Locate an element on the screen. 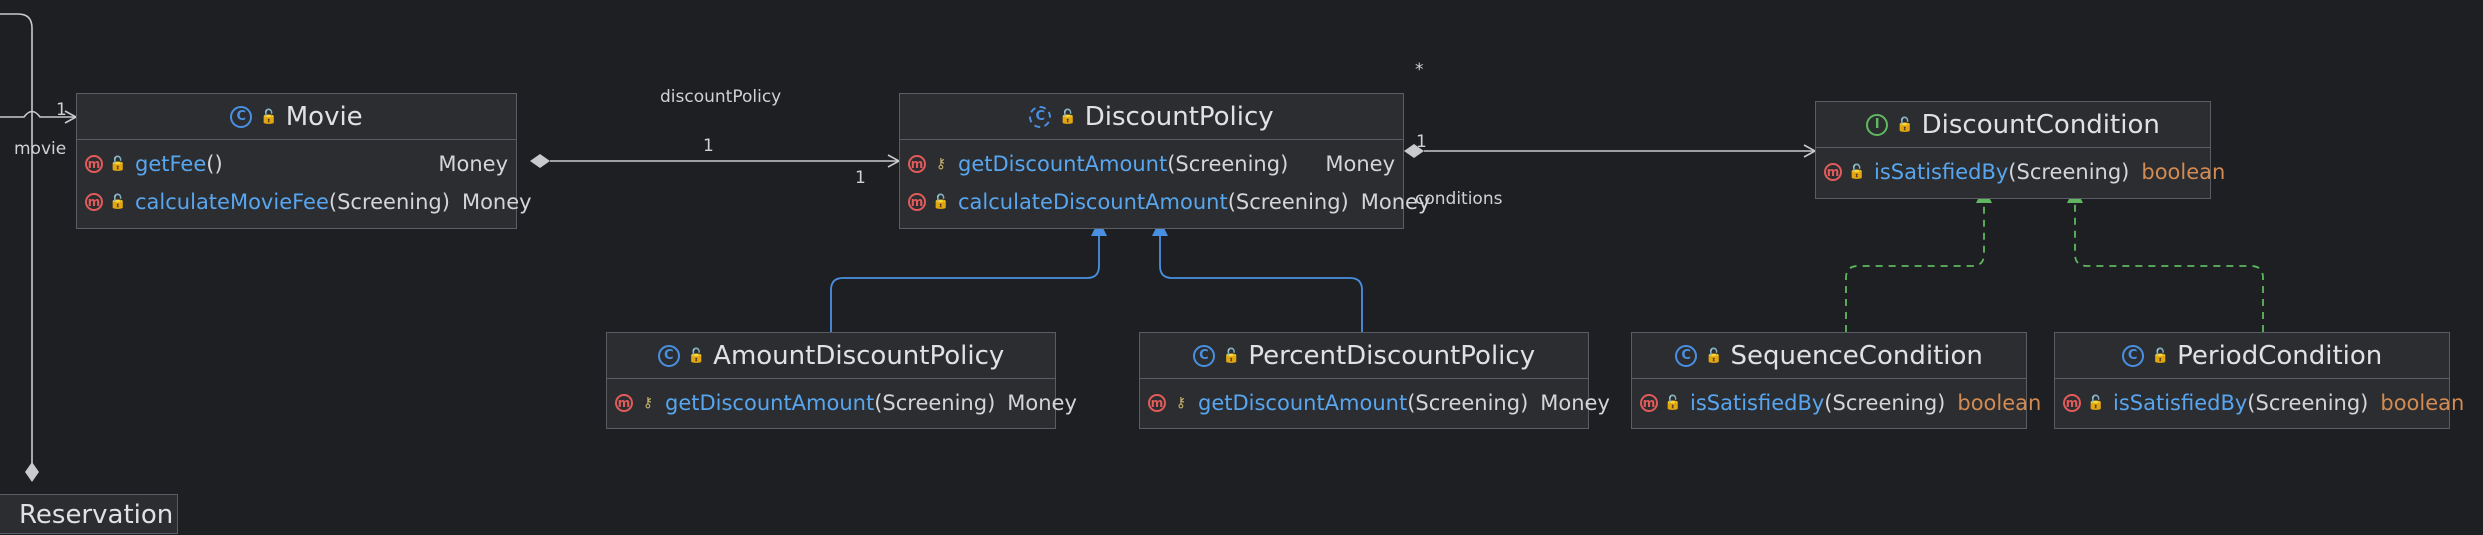 The height and width of the screenshot is (535, 2483). amount-inheritance-edge is located at coordinates (968, 276).